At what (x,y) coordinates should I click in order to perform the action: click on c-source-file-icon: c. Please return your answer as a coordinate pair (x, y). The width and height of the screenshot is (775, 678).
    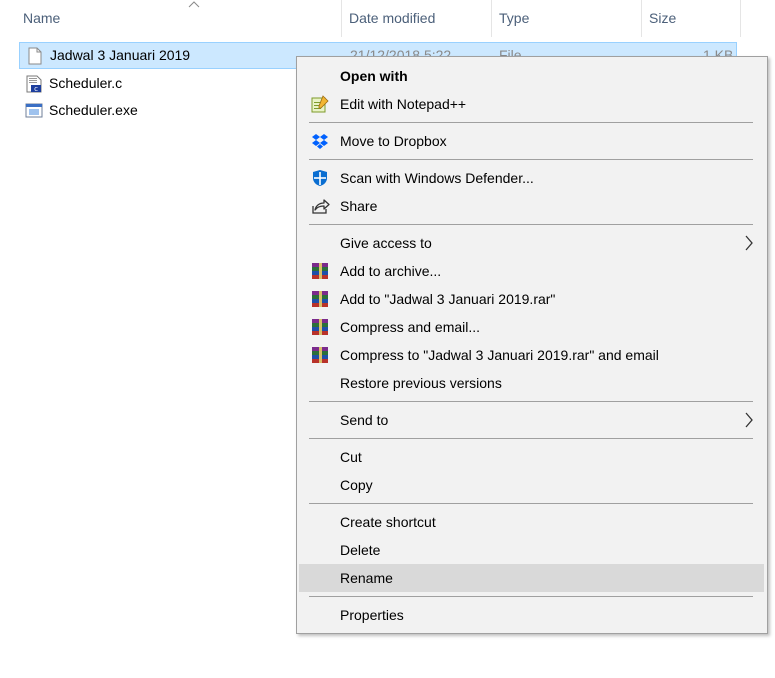
    Looking at the image, I should click on (34, 84).